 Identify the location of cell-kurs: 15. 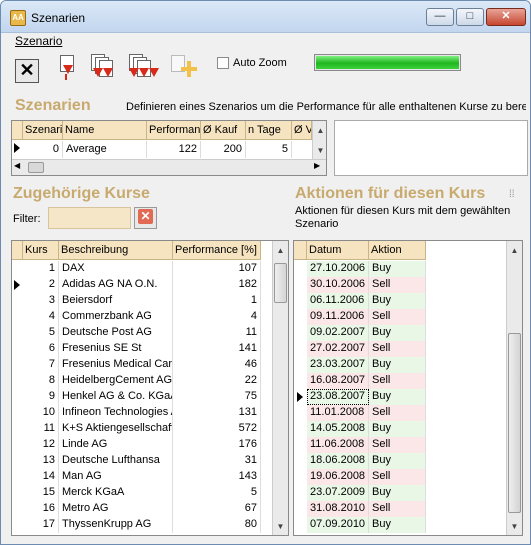
(41, 493).